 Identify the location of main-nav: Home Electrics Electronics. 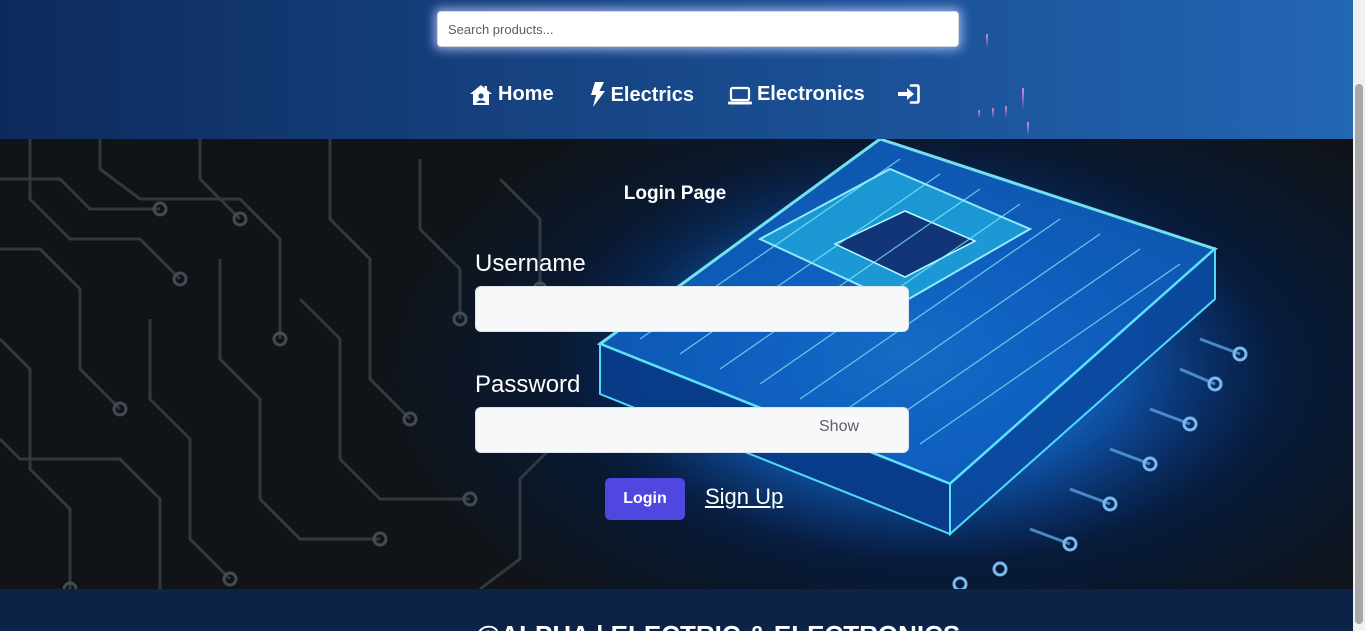
(697, 94).